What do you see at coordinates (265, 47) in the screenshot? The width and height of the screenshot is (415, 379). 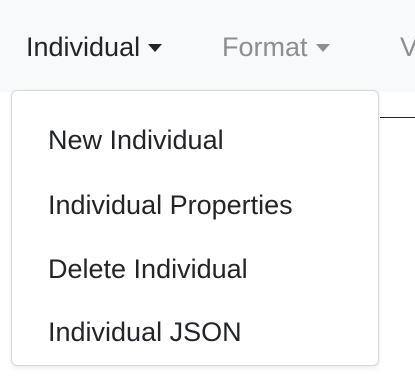 I see `menu-format-label: Format` at bounding box center [265, 47].